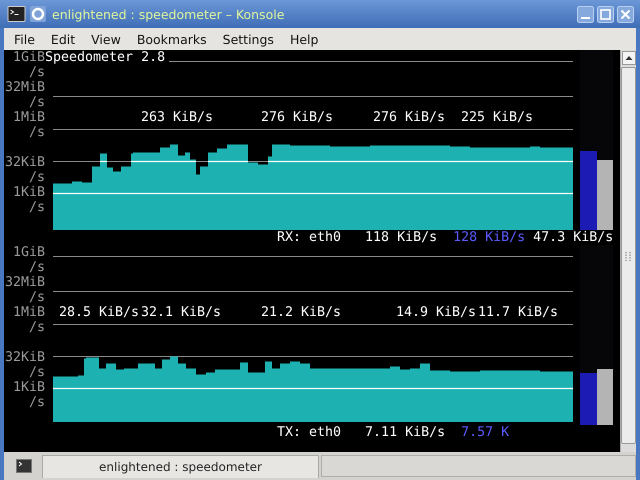 The image size is (640, 480). I want to click on maximize-button, so click(605, 14).